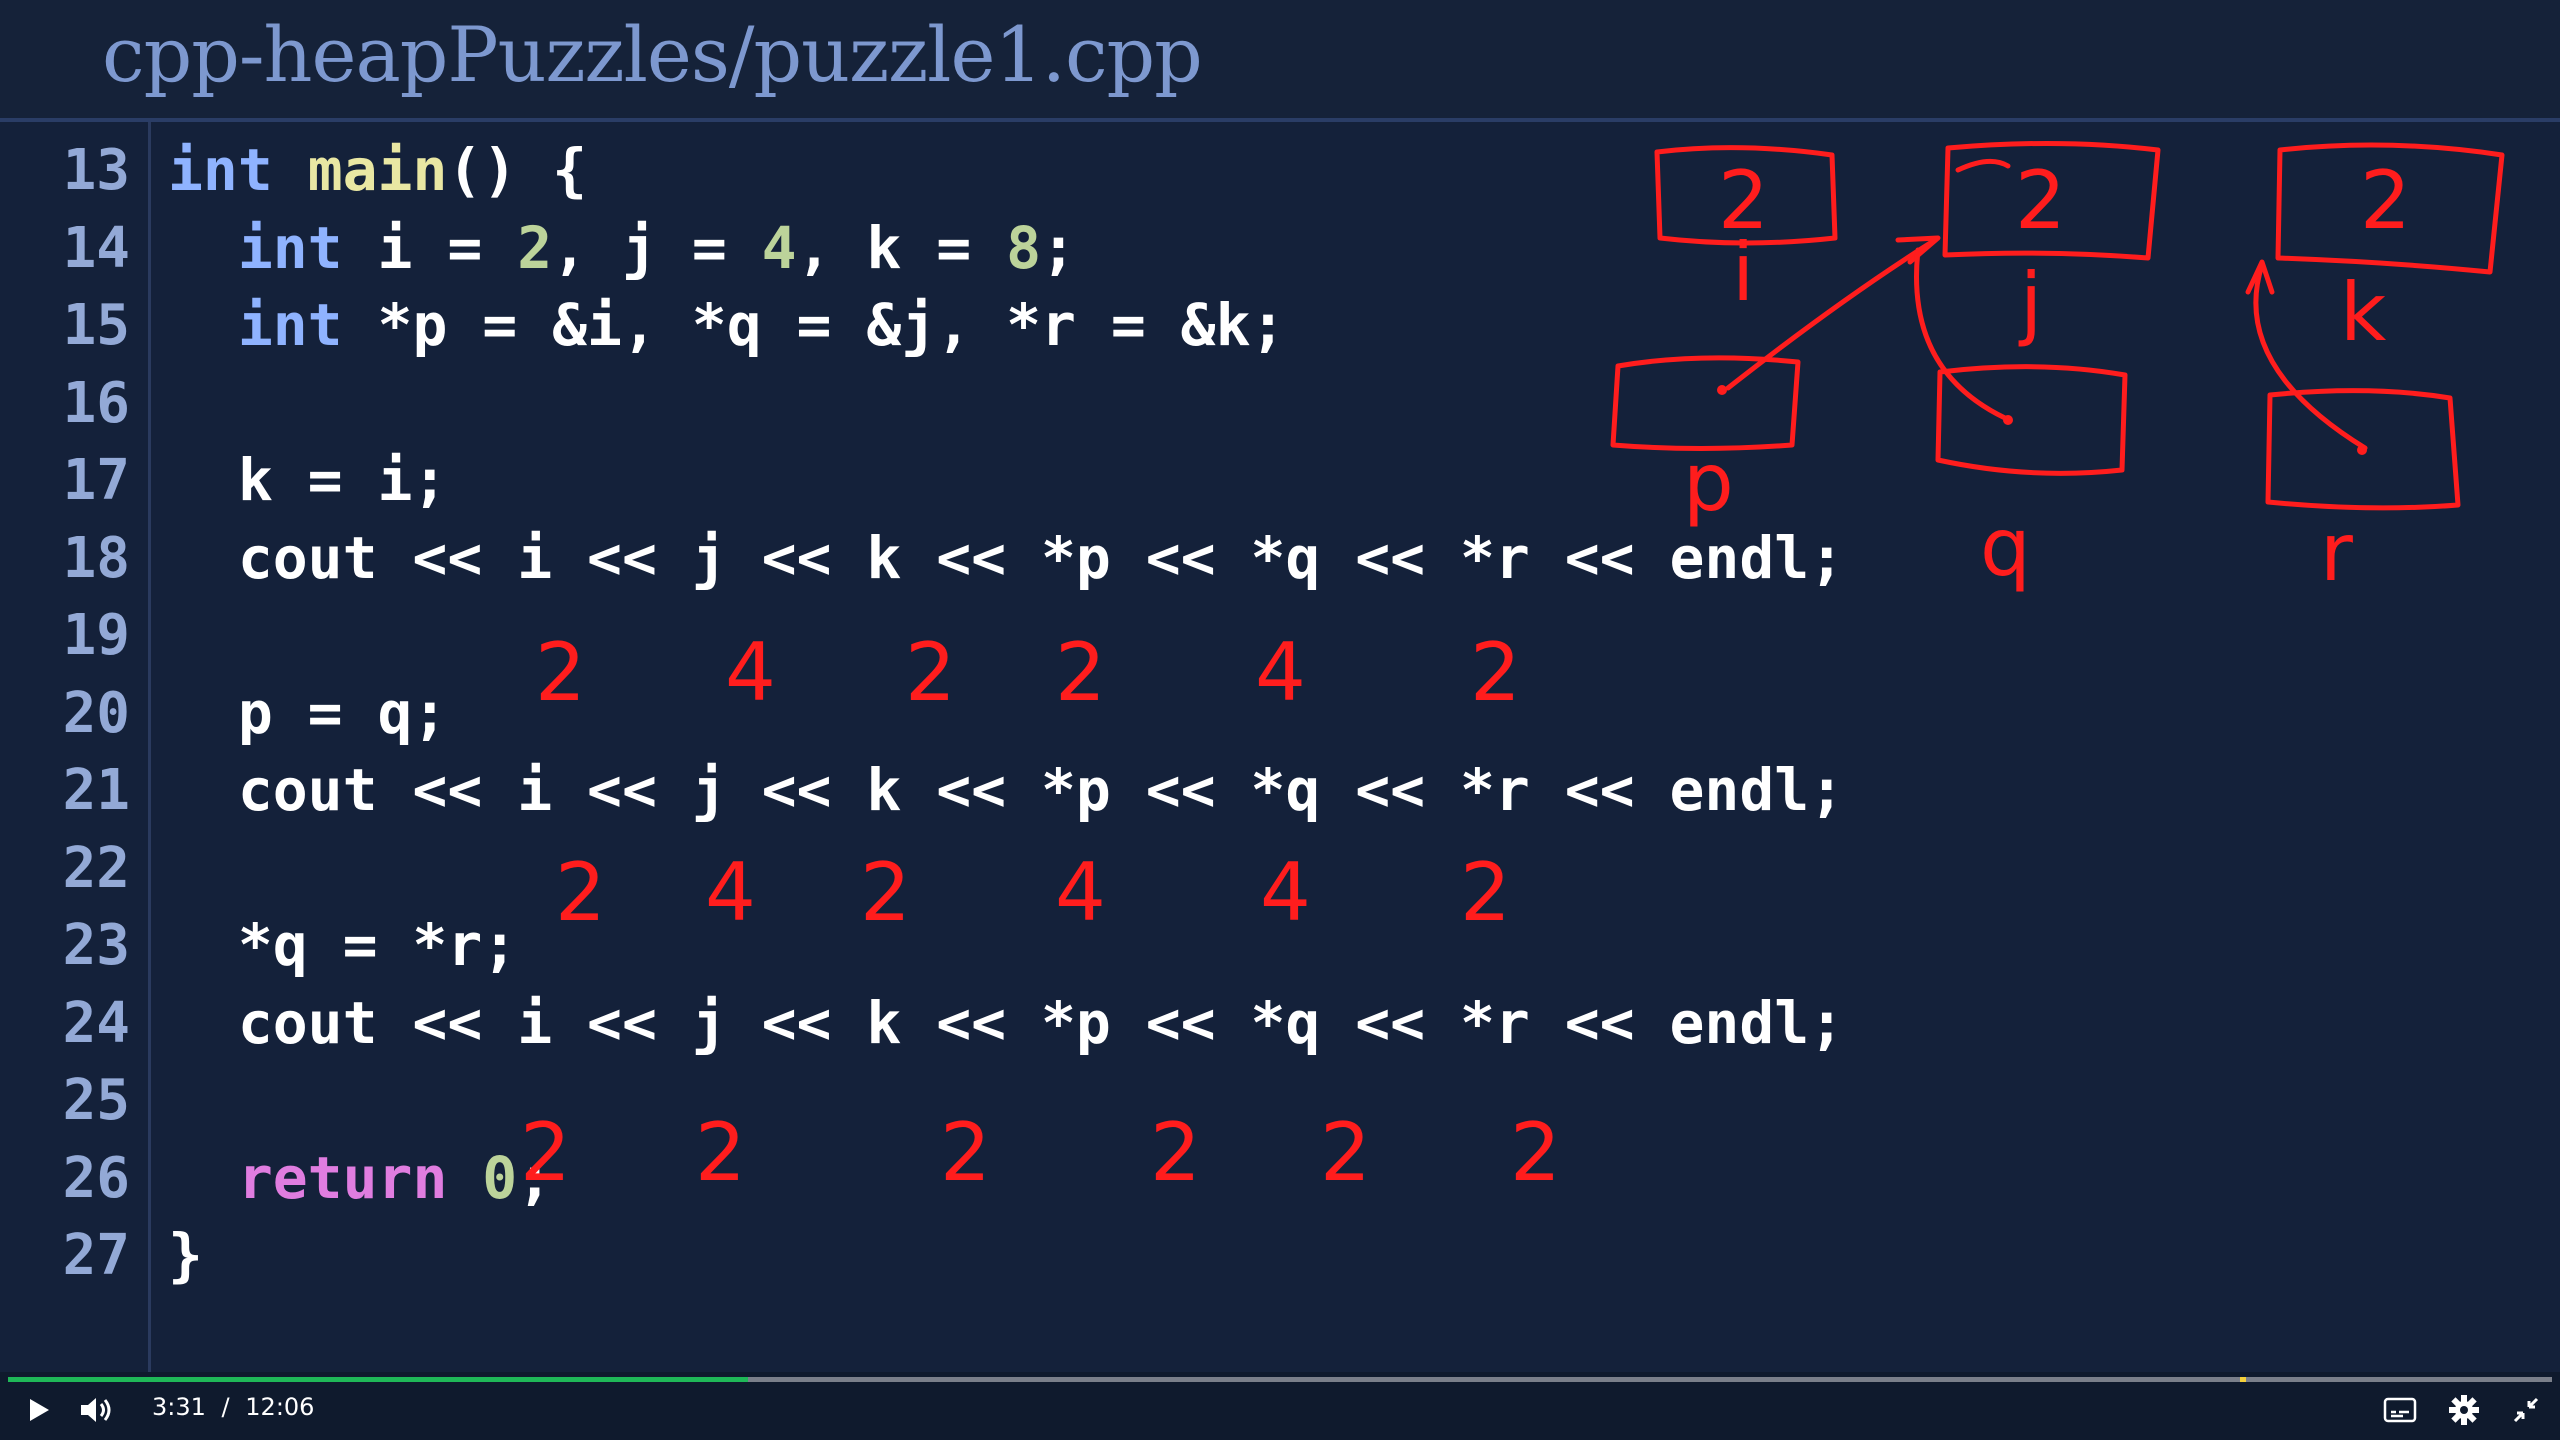 The height and width of the screenshot is (1440, 2560). Describe the element at coordinates (96, 558) in the screenshot. I see `line-number: 18` at that location.